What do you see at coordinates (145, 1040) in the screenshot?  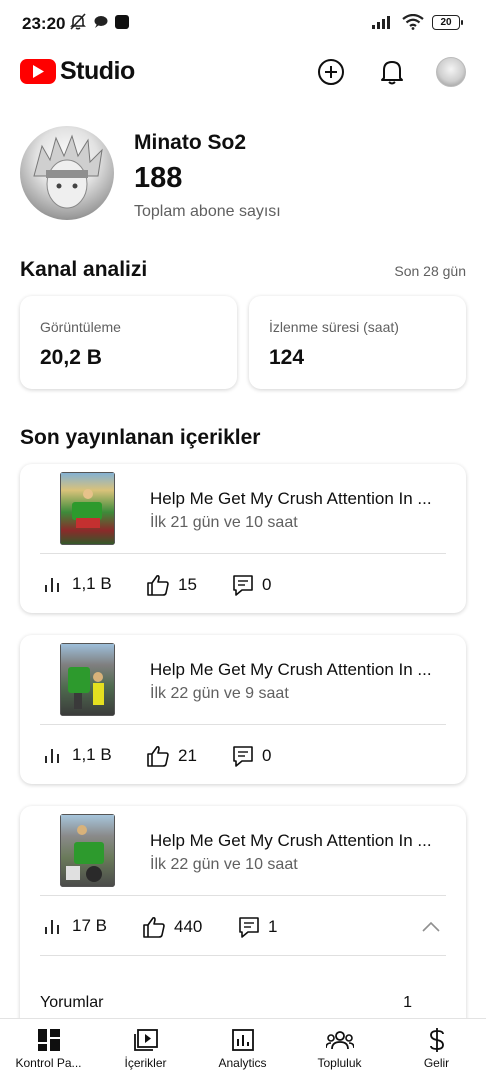 I see `content-icon` at bounding box center [145, 1040].